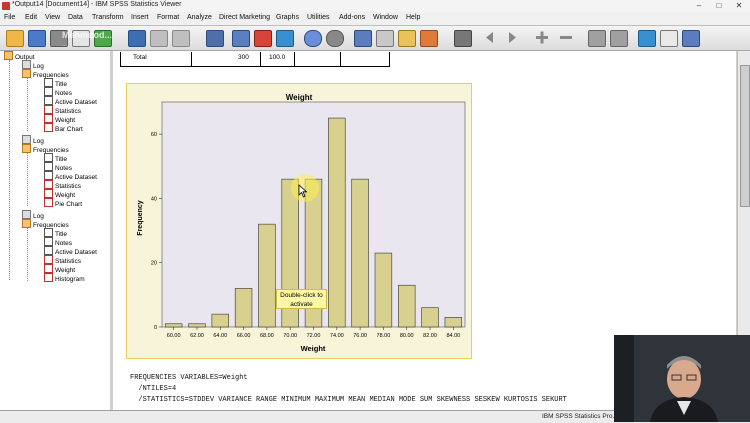 This screenshot has width=750, height=423. Describe the element at coordinates (243, 57) in the screenshot. I see `total-count: 300` at that location.